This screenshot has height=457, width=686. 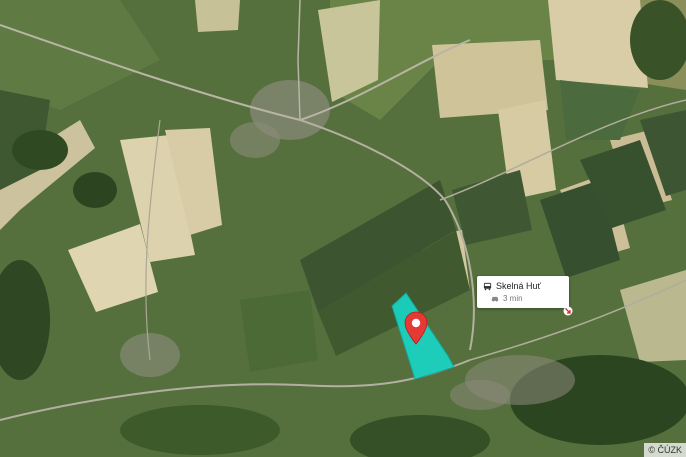 What do you see at coordinates (513, 298) in the screenshot?
I see `travel-time: 3 min` at bounding box center [513, 298].